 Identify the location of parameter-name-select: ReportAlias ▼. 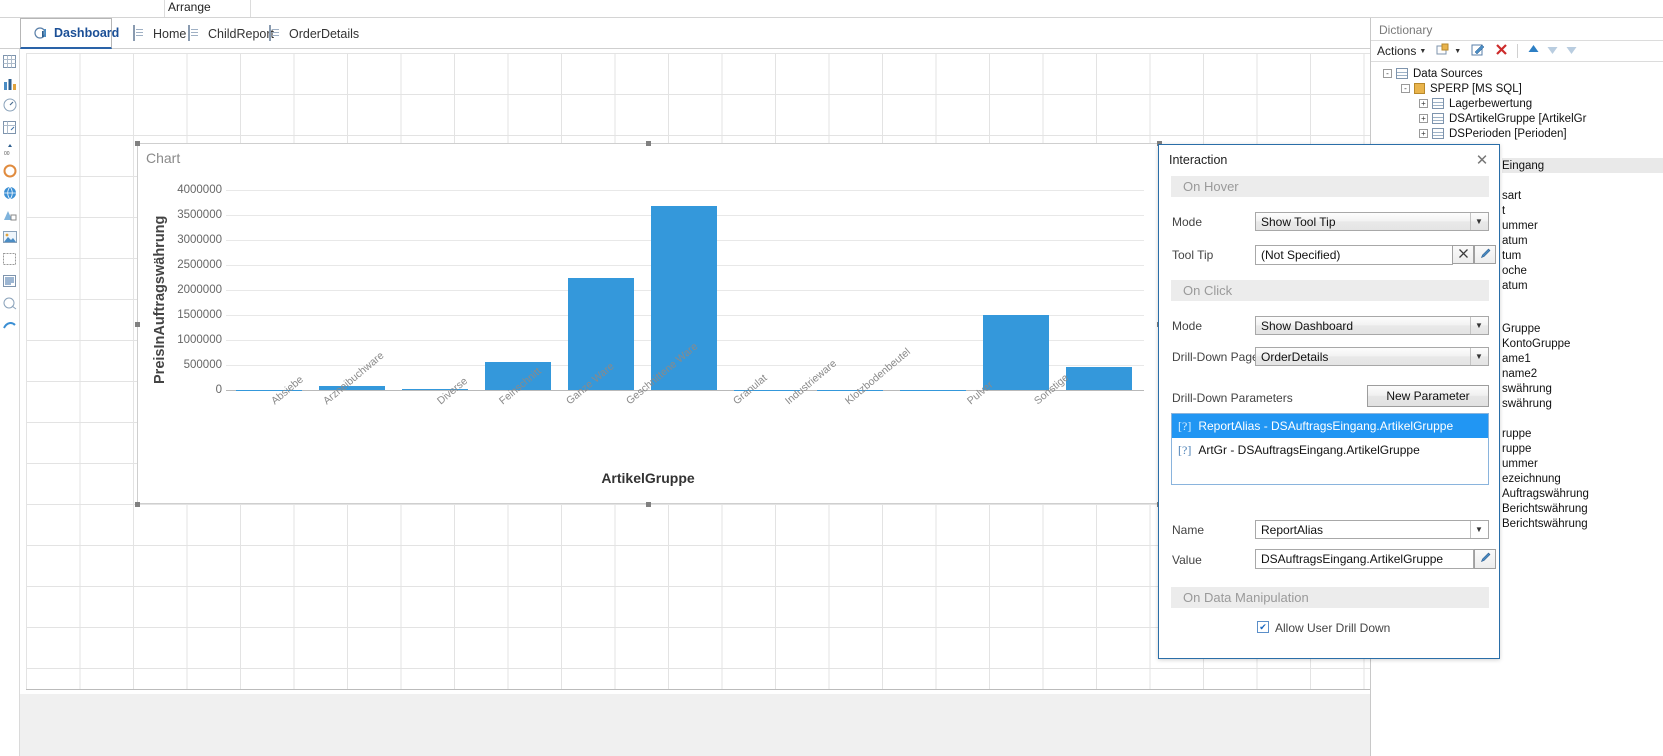
(1372, 529).